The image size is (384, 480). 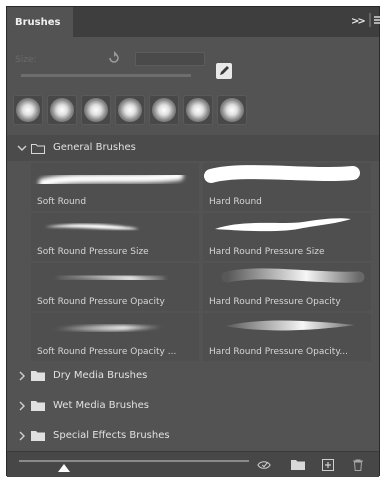 What do you see at coordinates (287, 287) in the screenshot?
I see `brush-tile: Hard Round Pressure Opacity` at bounding box center [287, 287].